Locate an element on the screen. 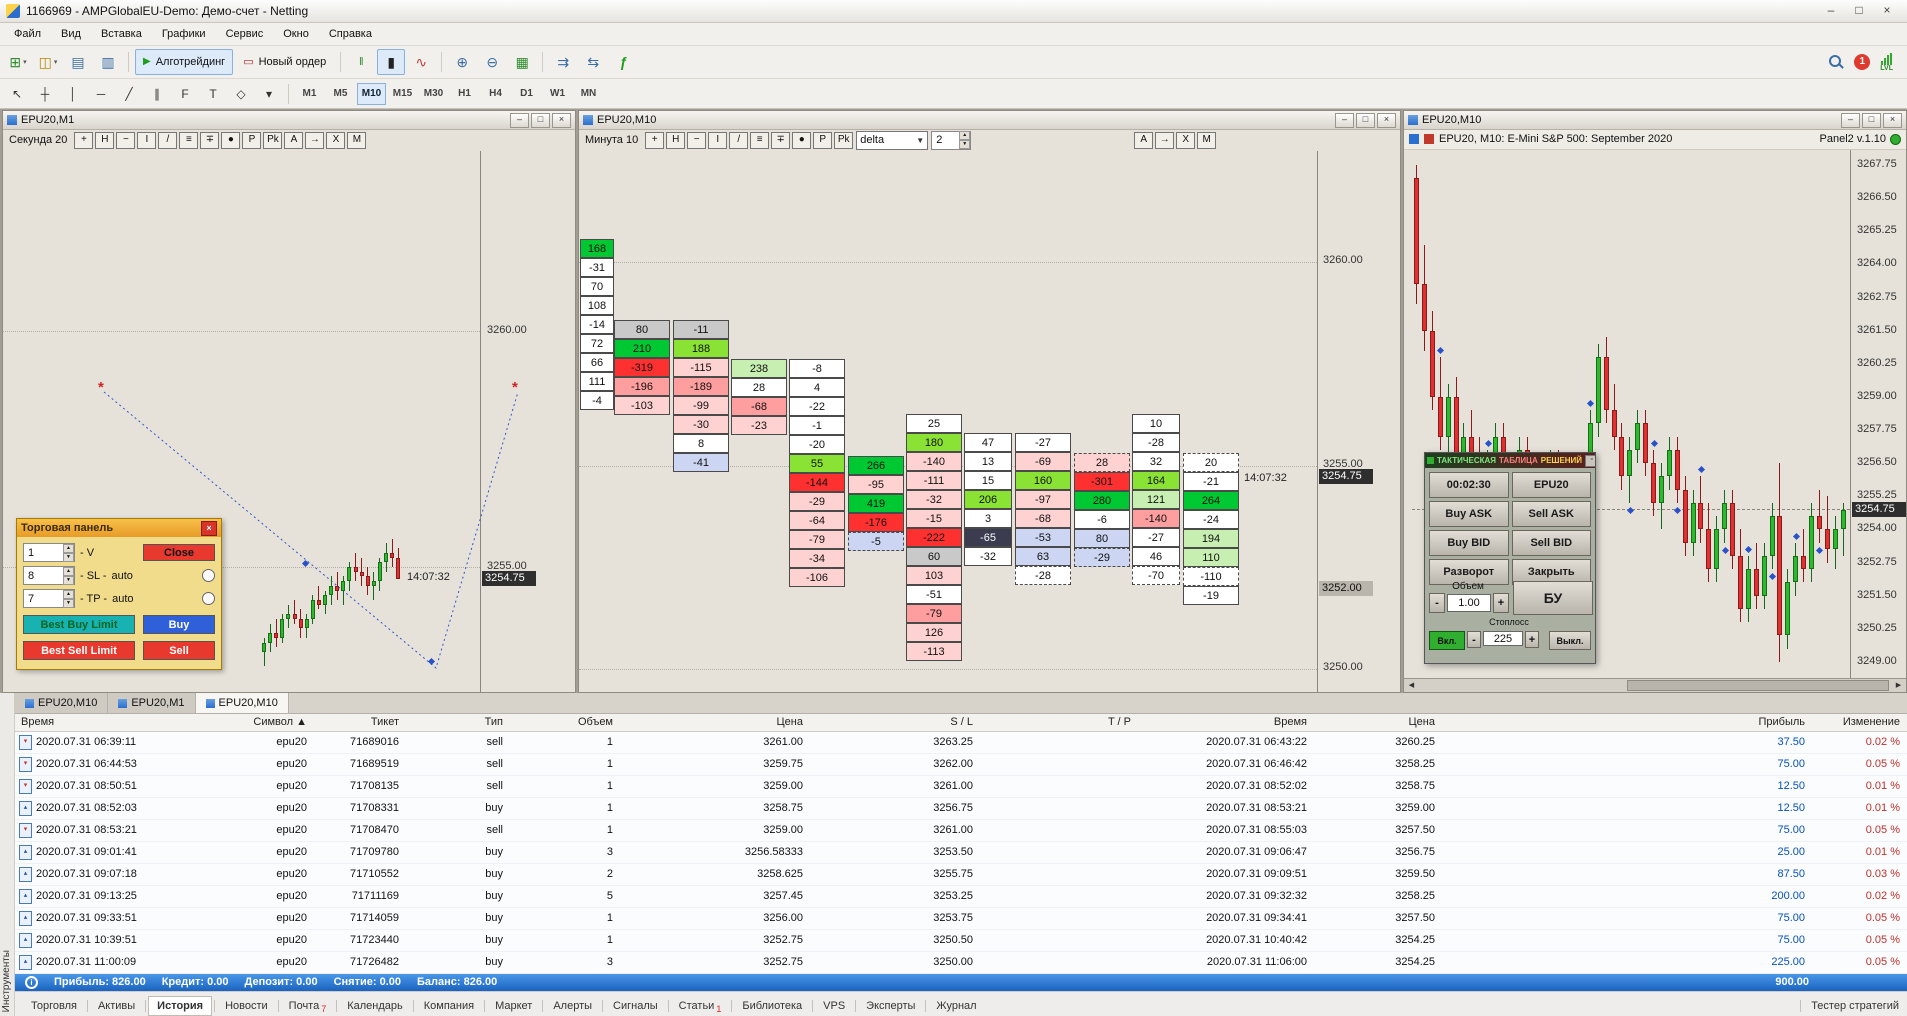  connection-status-icon: LVL is located at coordinates (1886, 62).